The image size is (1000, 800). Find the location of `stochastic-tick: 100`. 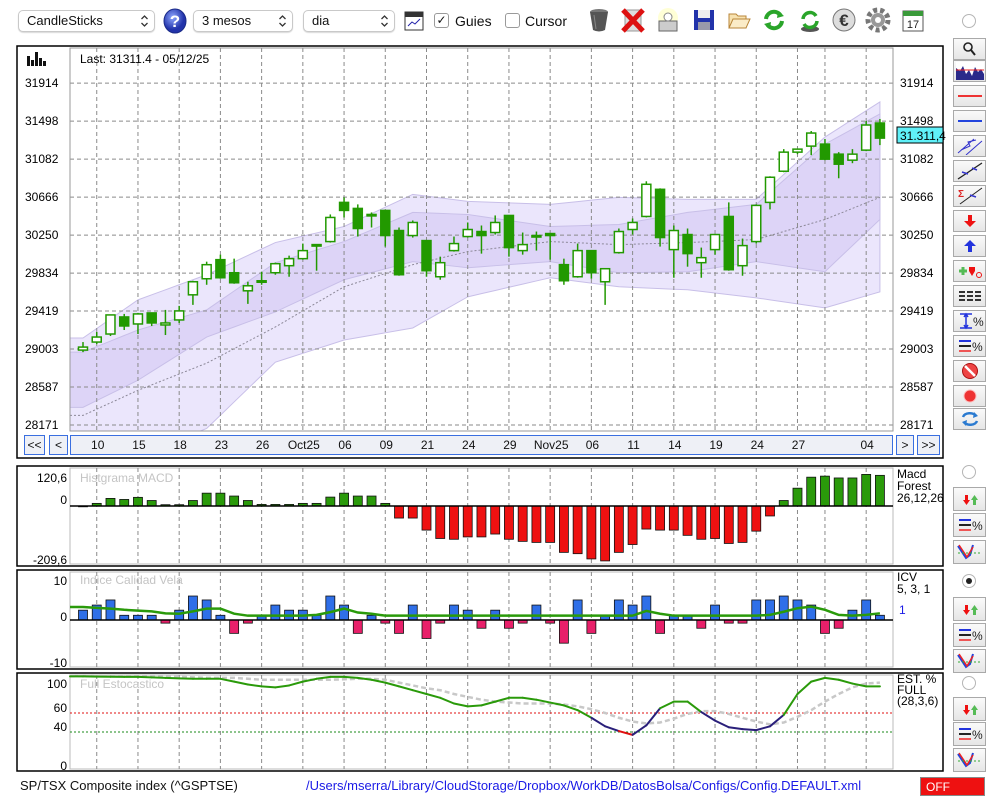

stochastic-tick: 100 is located at coordinates (57, 684).